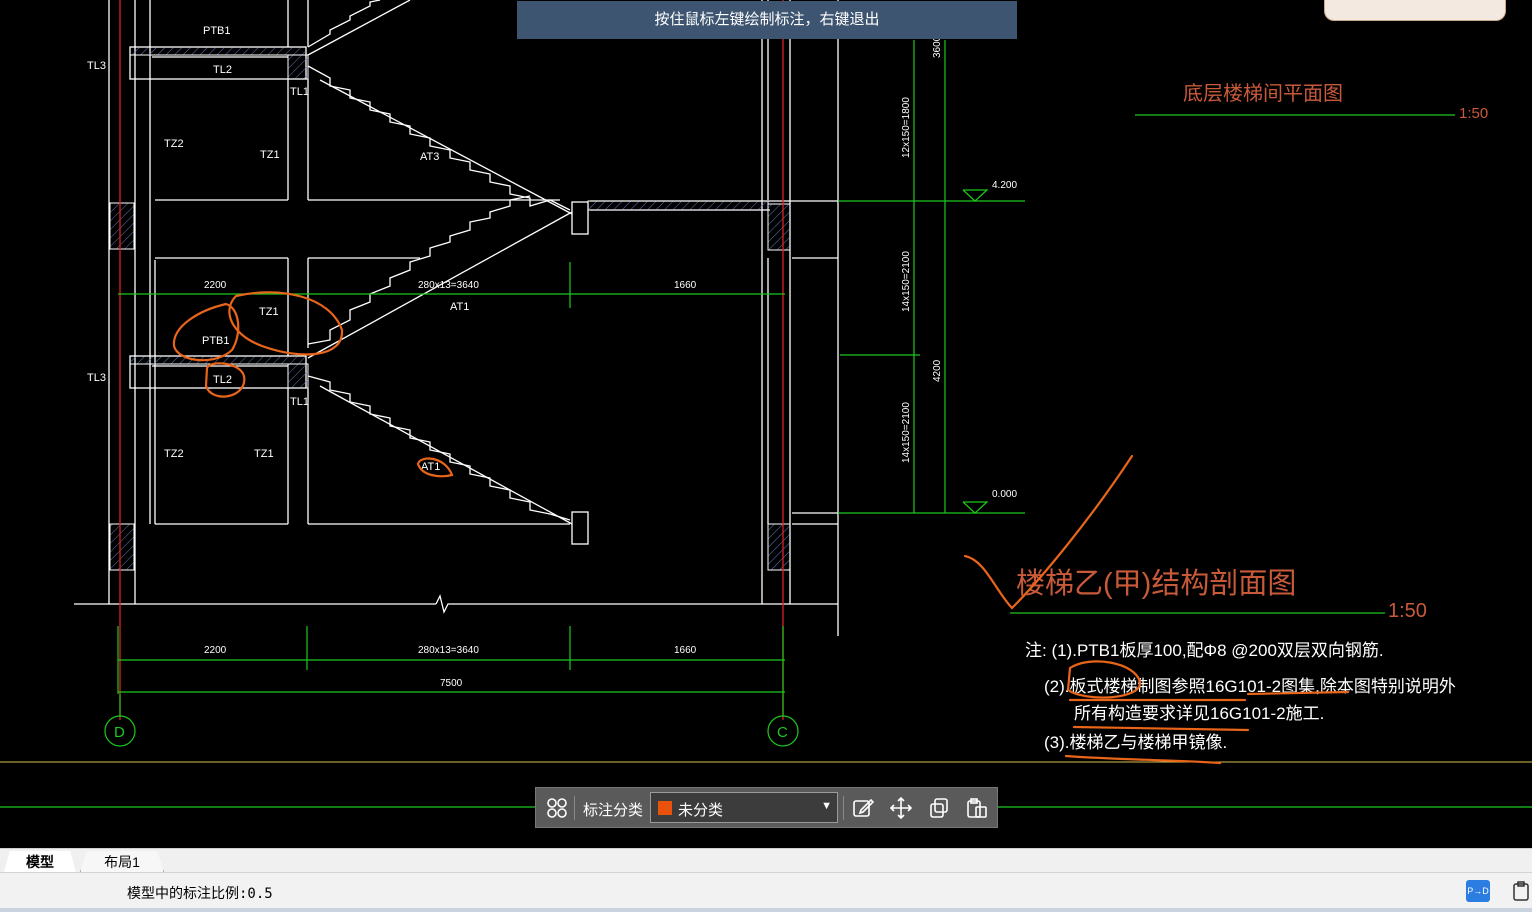 The height and width of the screenshot is (912, 1532). Describe the element at coordinates (613, 810) in the screenshot. I see `category-label: 标注分类` at that location.